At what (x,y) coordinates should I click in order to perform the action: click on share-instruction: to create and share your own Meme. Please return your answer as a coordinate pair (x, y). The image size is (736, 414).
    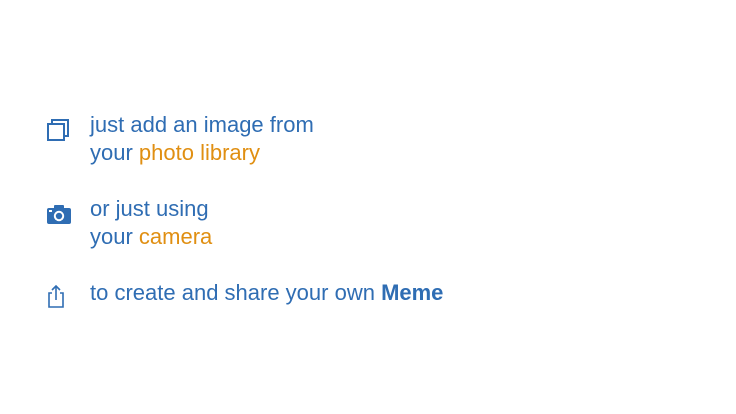
    Looking at the image, I should click on (266, 293).